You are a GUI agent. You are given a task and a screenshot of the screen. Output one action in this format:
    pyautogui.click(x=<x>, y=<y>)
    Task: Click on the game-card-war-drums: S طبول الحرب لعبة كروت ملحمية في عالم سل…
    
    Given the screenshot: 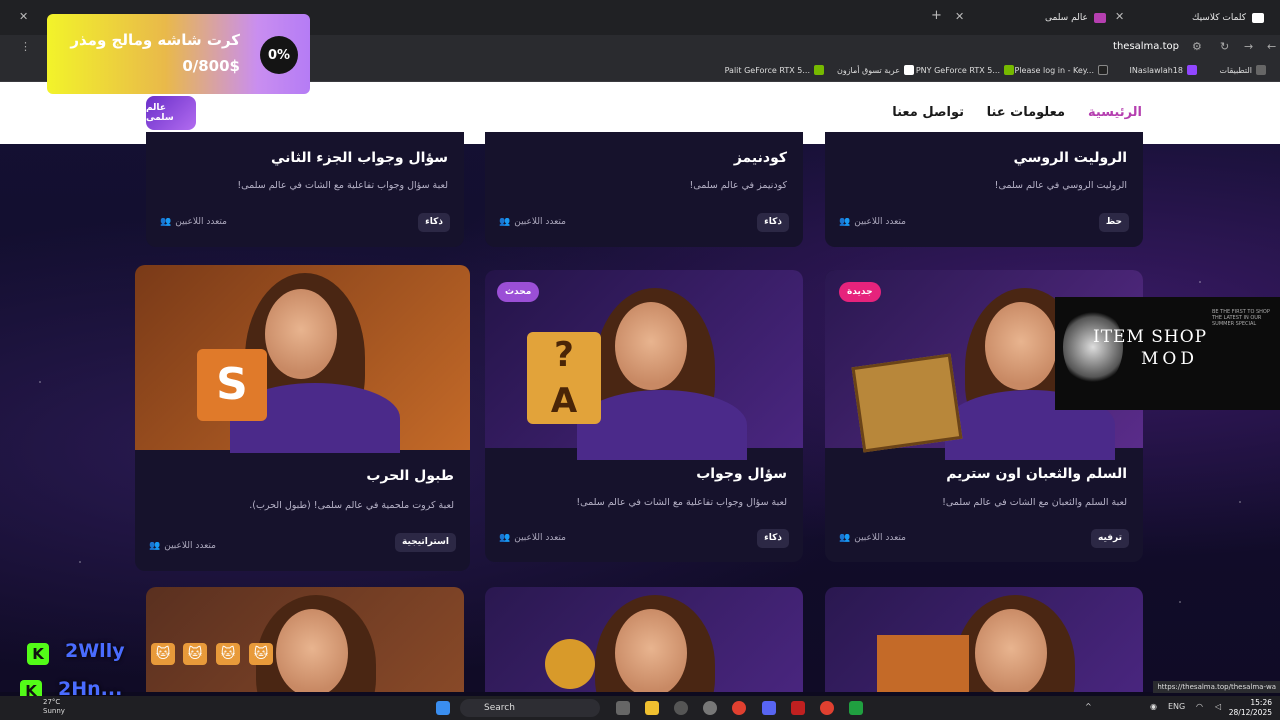 What is the action you would take?
    pyautogui.click(x=302, y=418)
    